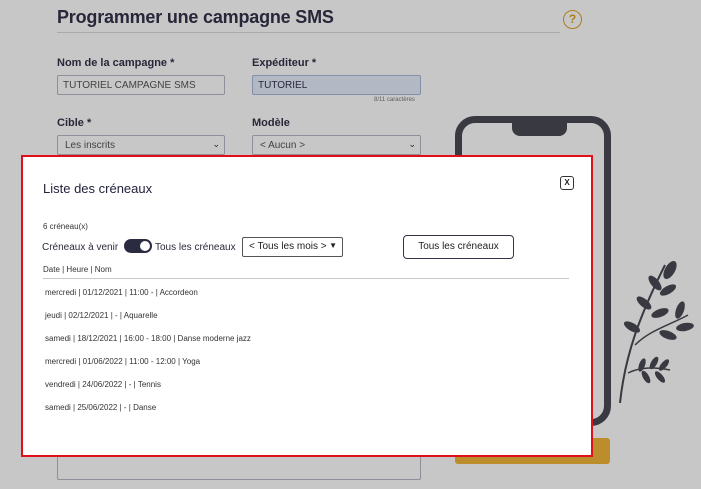 The height and width of the screenshot is (489, 701). I want to click on modal-title: Liste des créneaux, so click(98, 188).